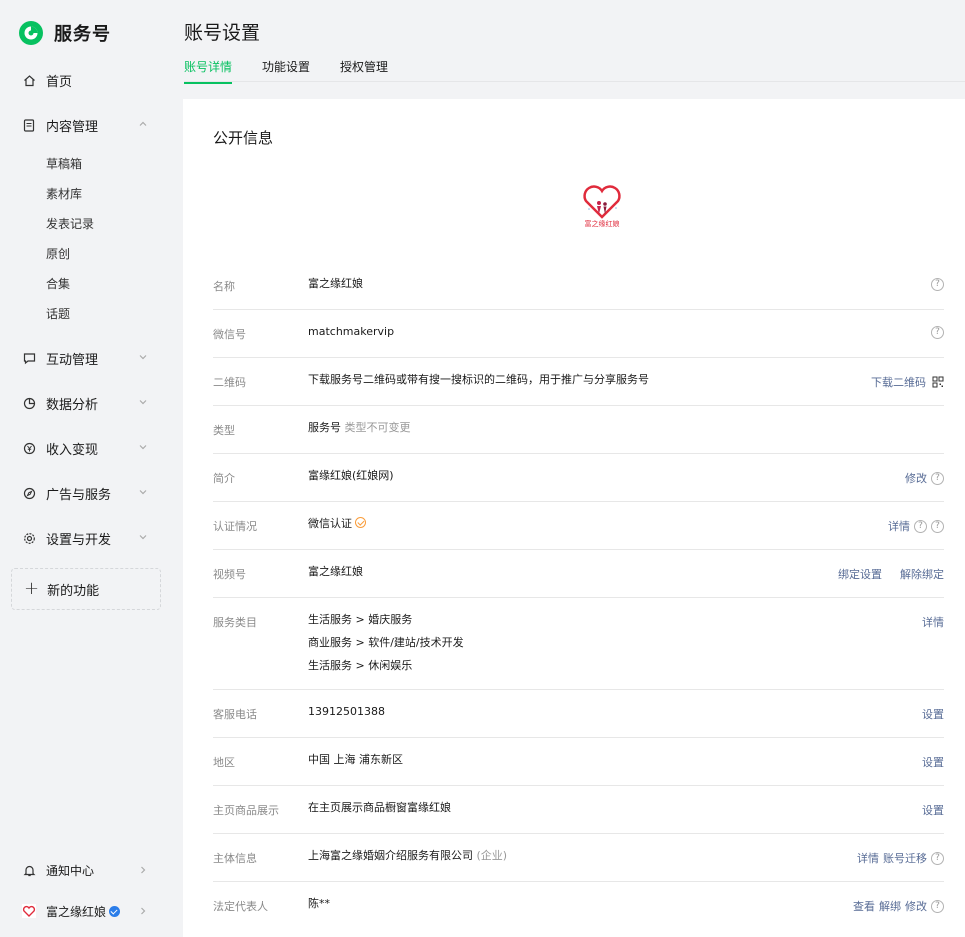 This screenshot has height=937, width=965. Describe the element at coordinates (70, 224) in the screenshot. I see `sidebar-subitem-publish-records: 发表记录` at that location.